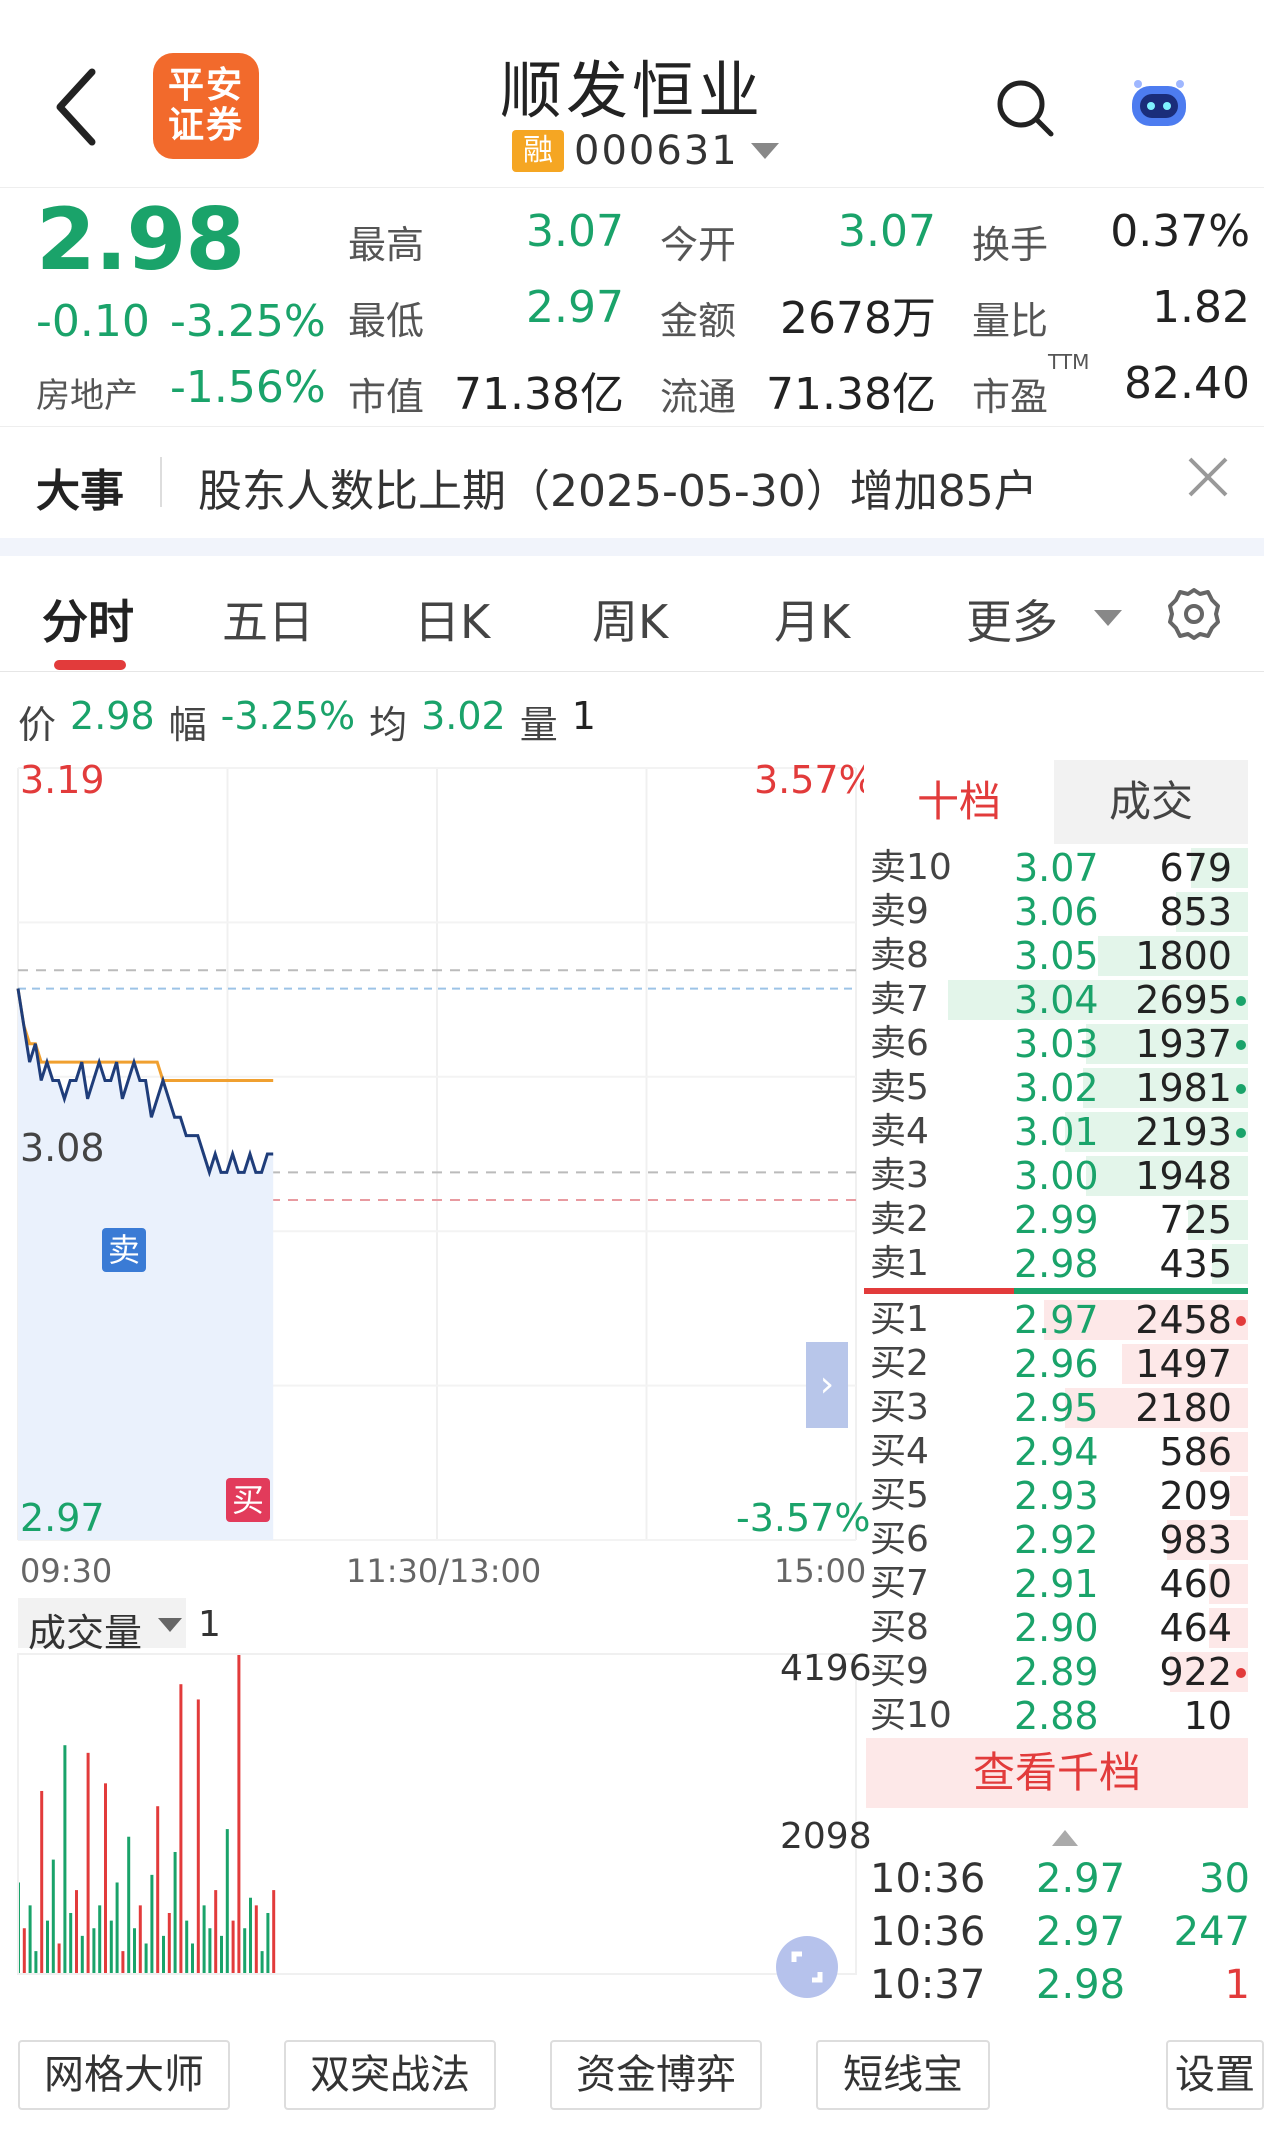 The image size is (1264, 2130). What do you see at coordinates (1194, 614) in the screenshot?
I see `chart-settings-button` at bounding box center [1194, 614].